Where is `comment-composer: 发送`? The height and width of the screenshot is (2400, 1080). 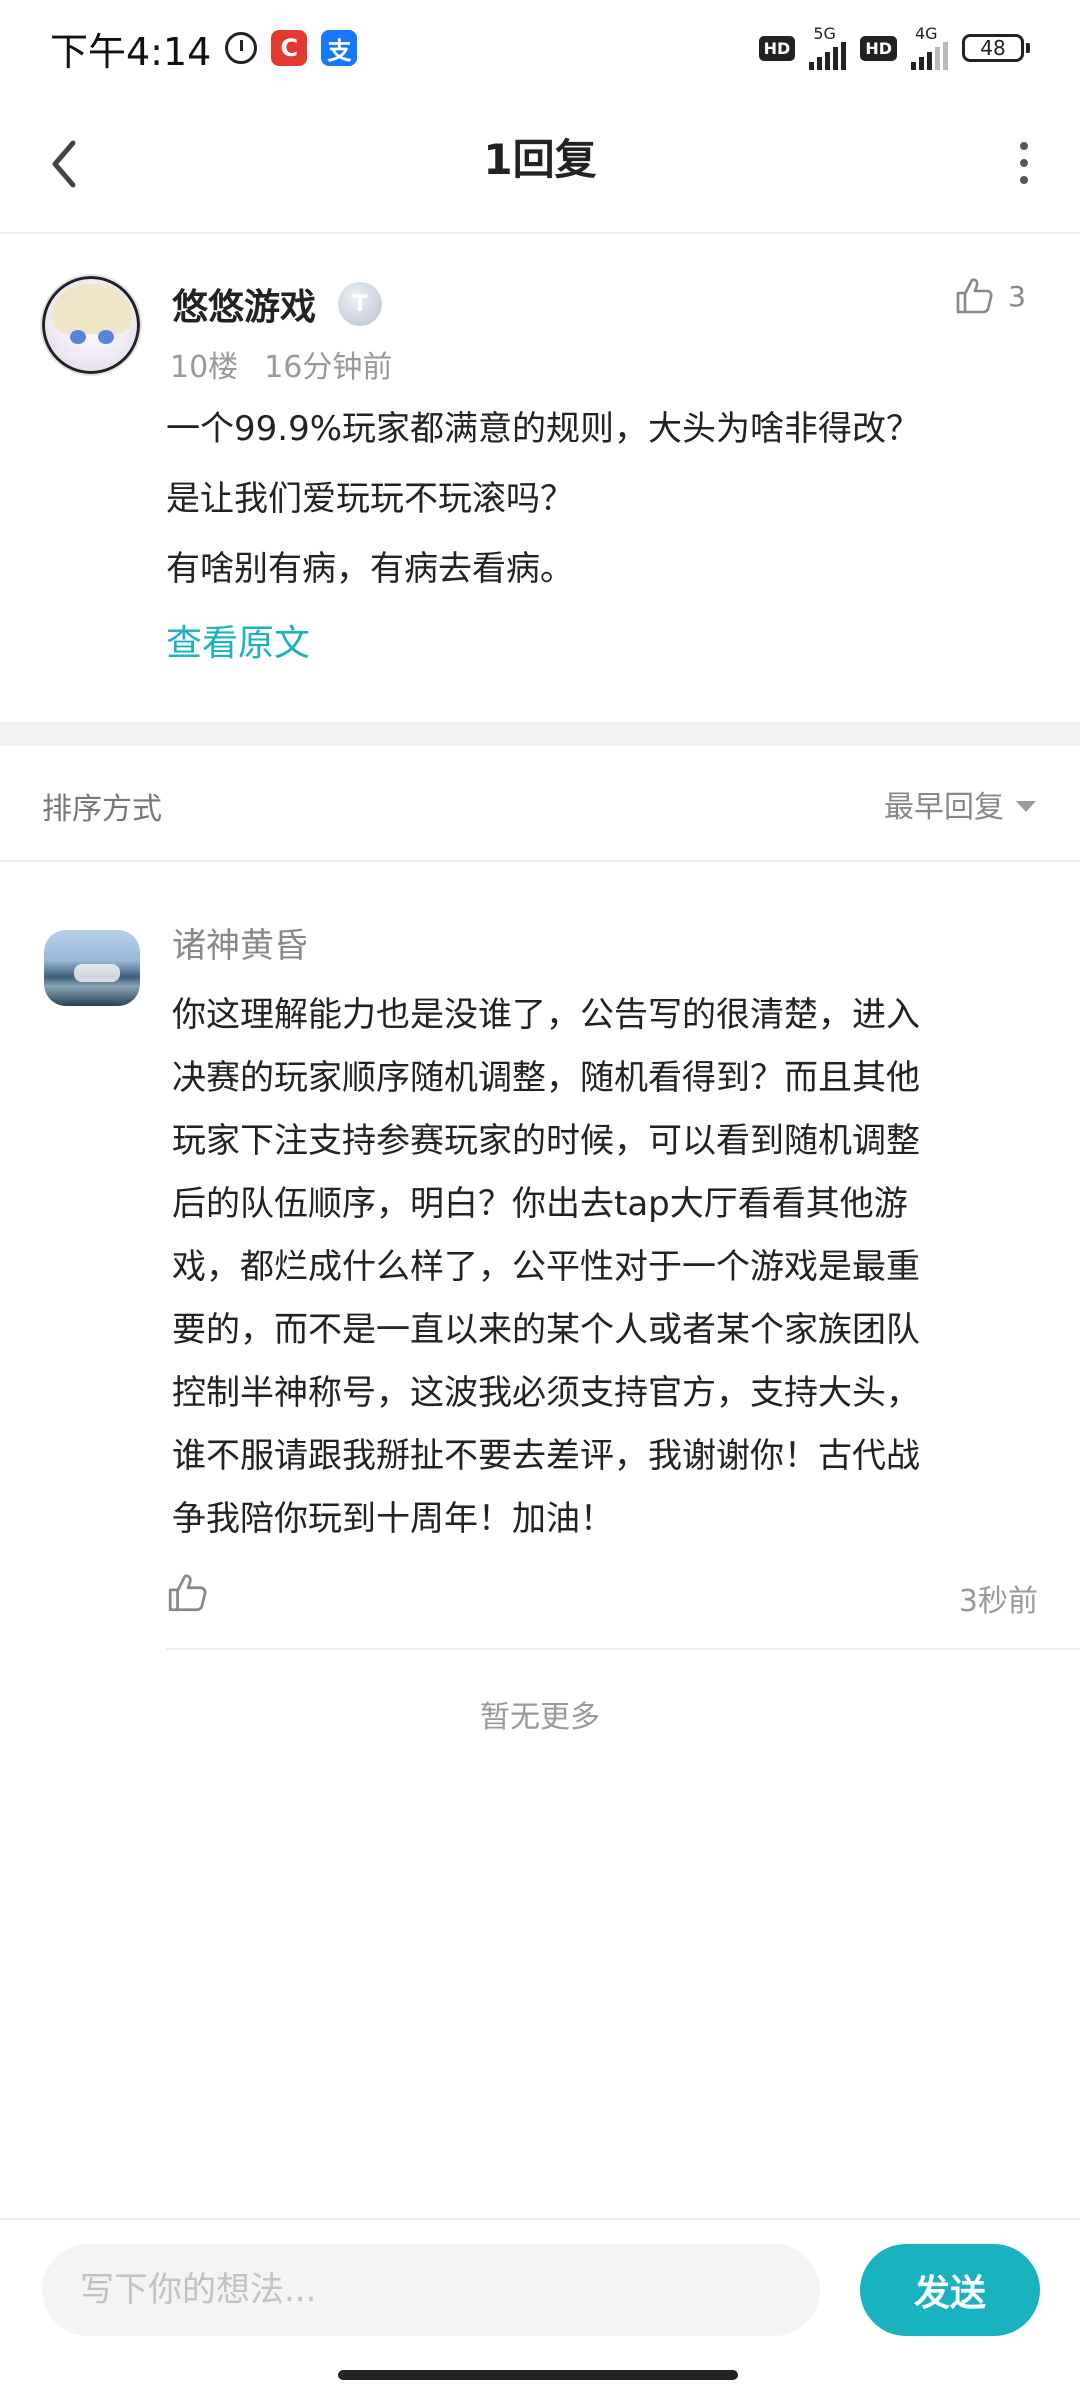
comment-composer: 发送 is located at coordinates (540, 2289).